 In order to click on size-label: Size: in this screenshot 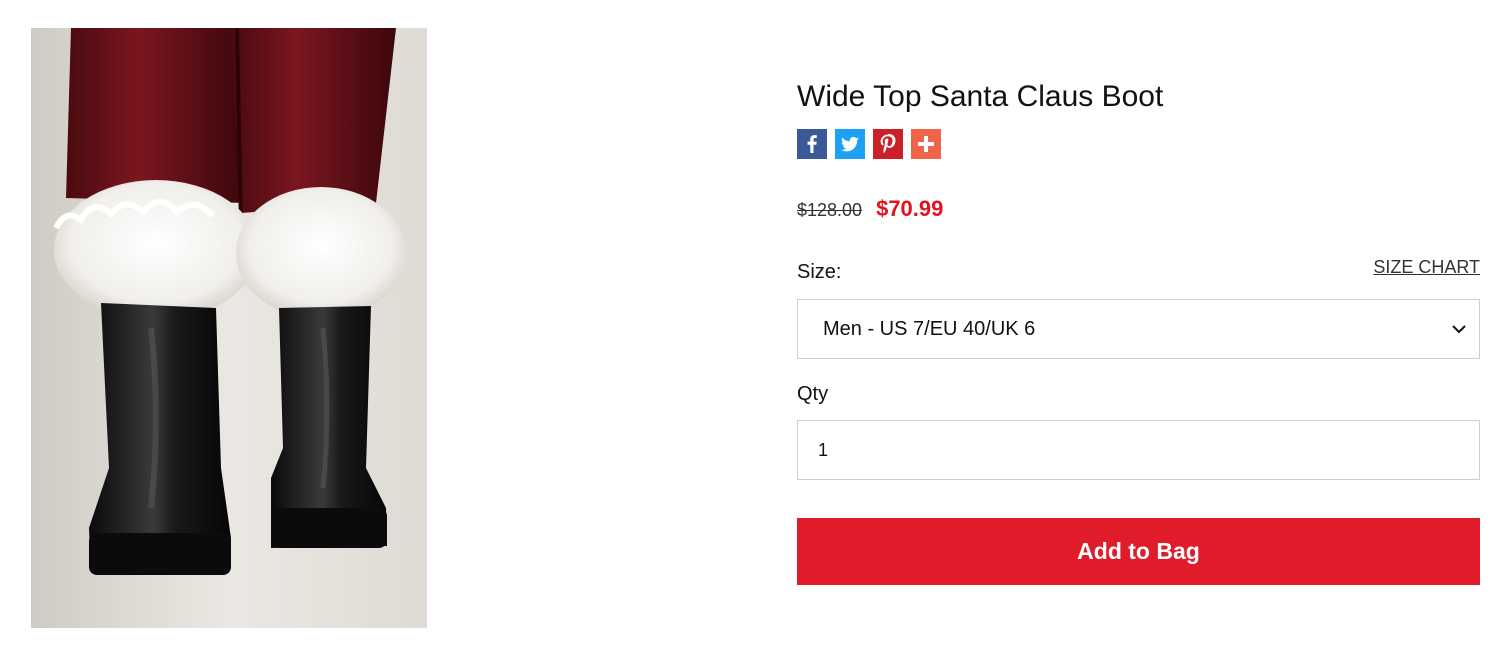, I will do `click(819, 272)`.